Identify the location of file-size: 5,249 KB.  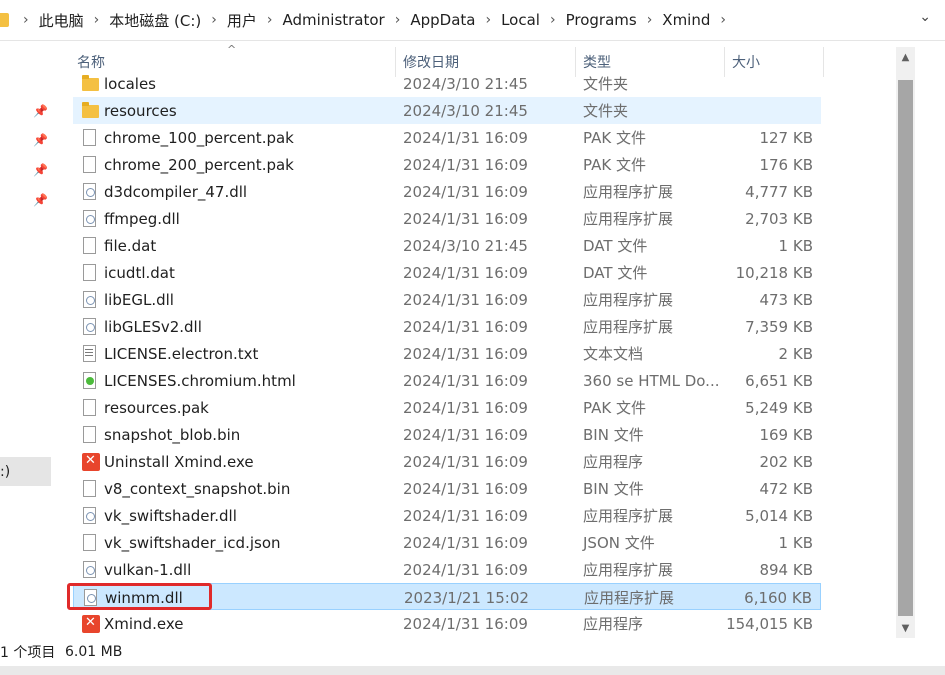
(779, 407).